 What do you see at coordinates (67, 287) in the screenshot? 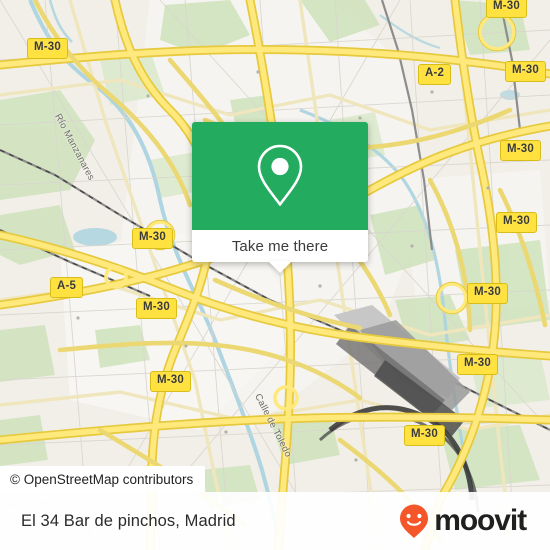
I see `highway-shield: A-5` at bounding box center [67, 287].